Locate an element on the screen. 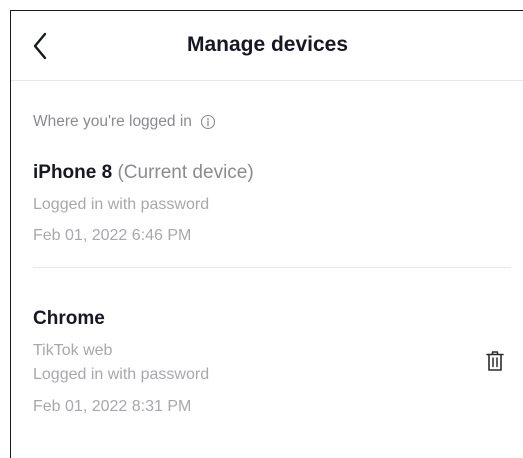  current-device-tag: (Current device) is located at coordinates (185, 172).